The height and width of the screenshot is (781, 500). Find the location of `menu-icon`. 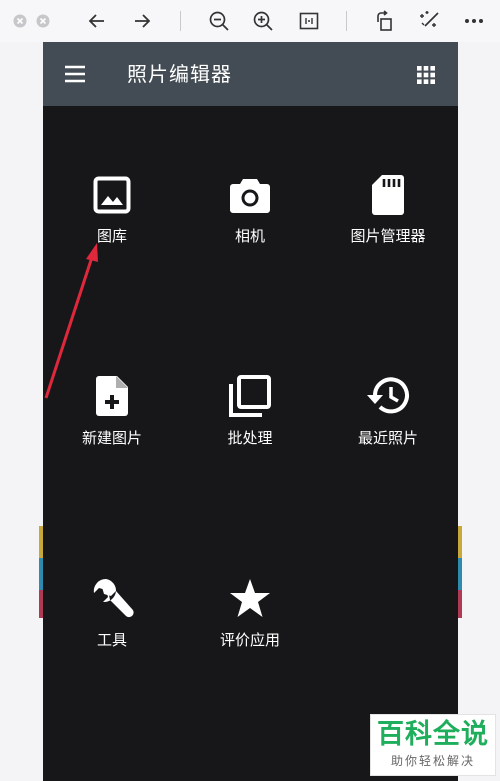

menu-icon is located at coordinates (75, 74).